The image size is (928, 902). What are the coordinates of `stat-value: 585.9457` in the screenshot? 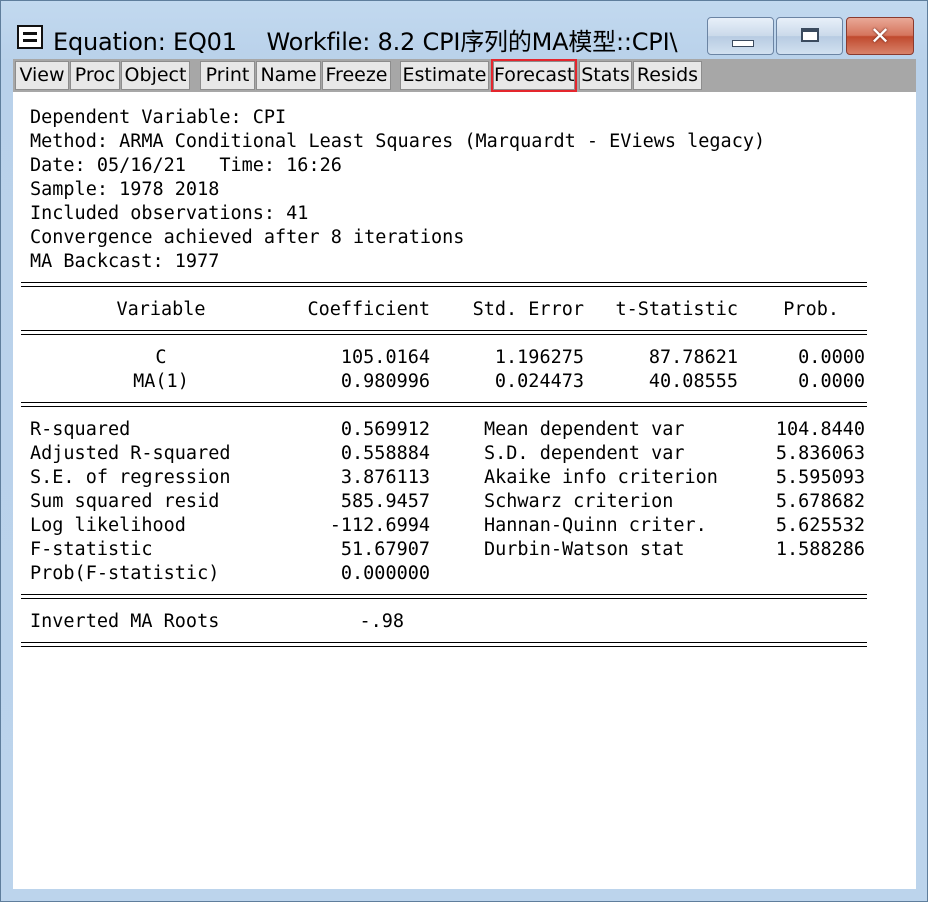 It's located at (385, 501).